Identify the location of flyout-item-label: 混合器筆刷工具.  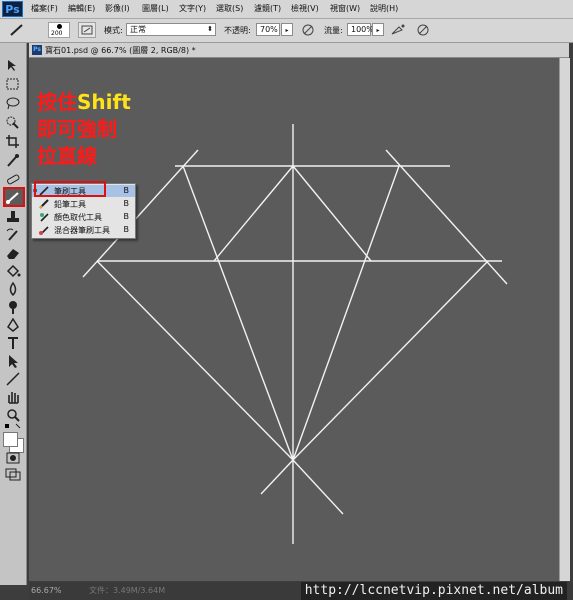
(82, 230).